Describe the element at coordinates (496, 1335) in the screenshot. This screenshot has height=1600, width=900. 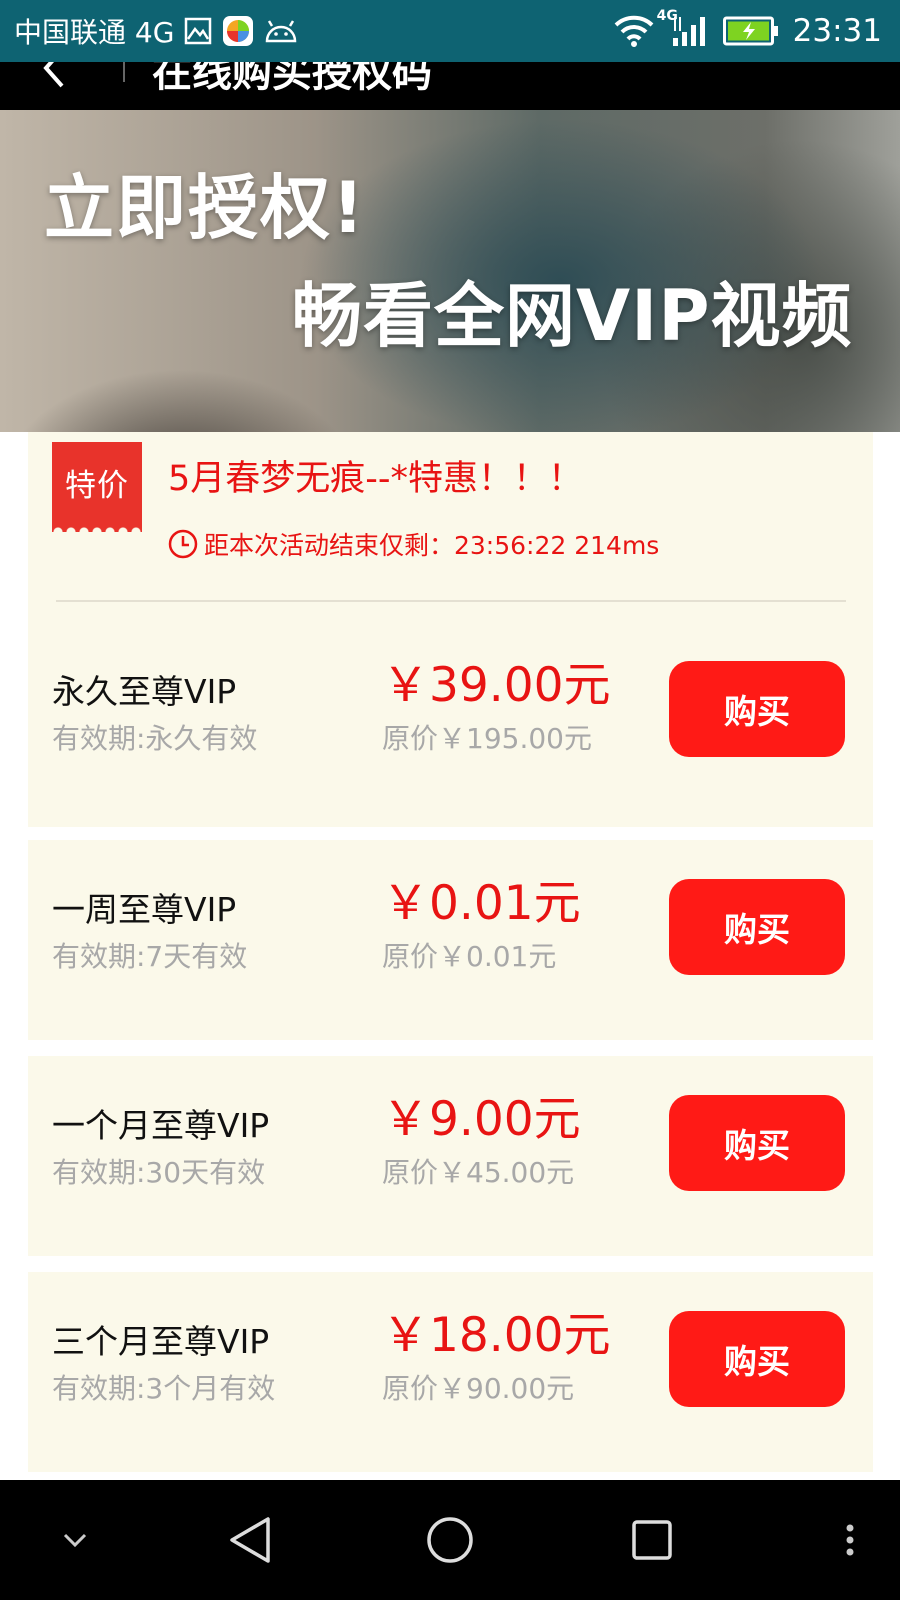
I see `plan-price: ￥18.00元` at that location.